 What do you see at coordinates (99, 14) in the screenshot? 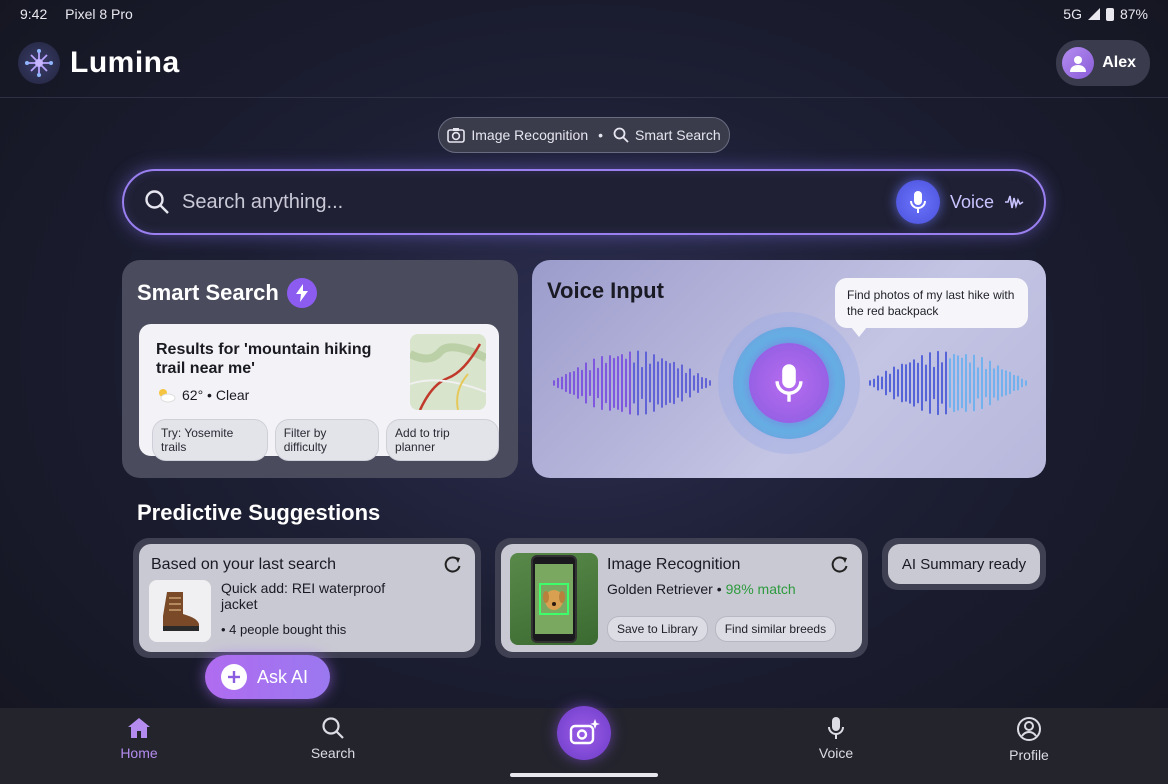
I see `status-device: Pixel 8 Pro` at bounding box center [99, 14].